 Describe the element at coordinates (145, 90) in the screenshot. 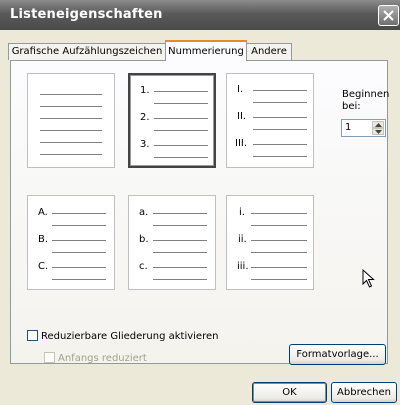

I see `preview-marker: 1.` at that location.